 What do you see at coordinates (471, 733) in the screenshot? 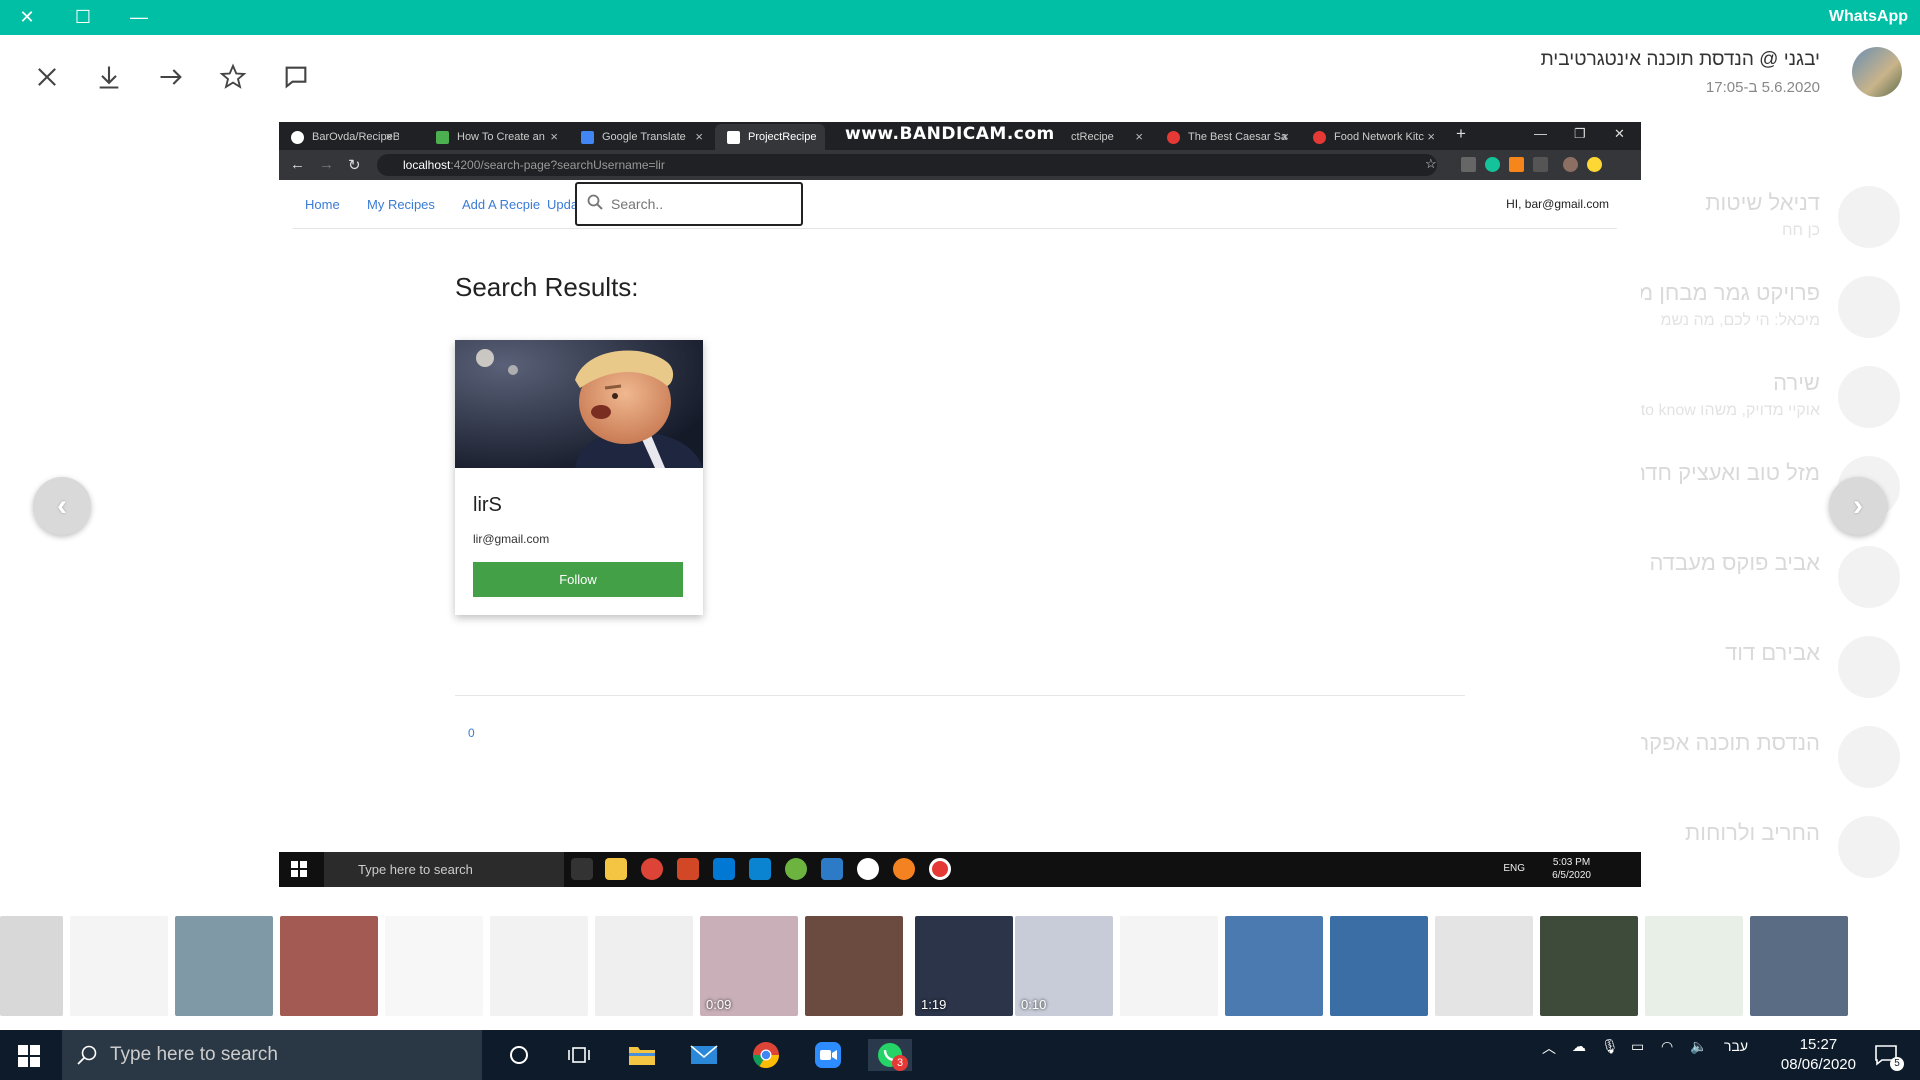
I see `pagination-link: 0` at bounding box center [471, 733].